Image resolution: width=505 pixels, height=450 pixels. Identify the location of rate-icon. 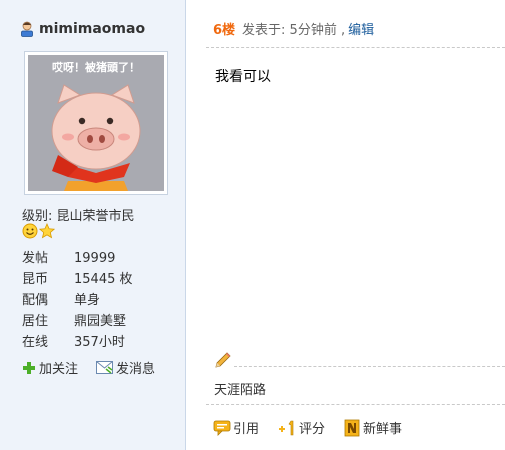
(286, 427).